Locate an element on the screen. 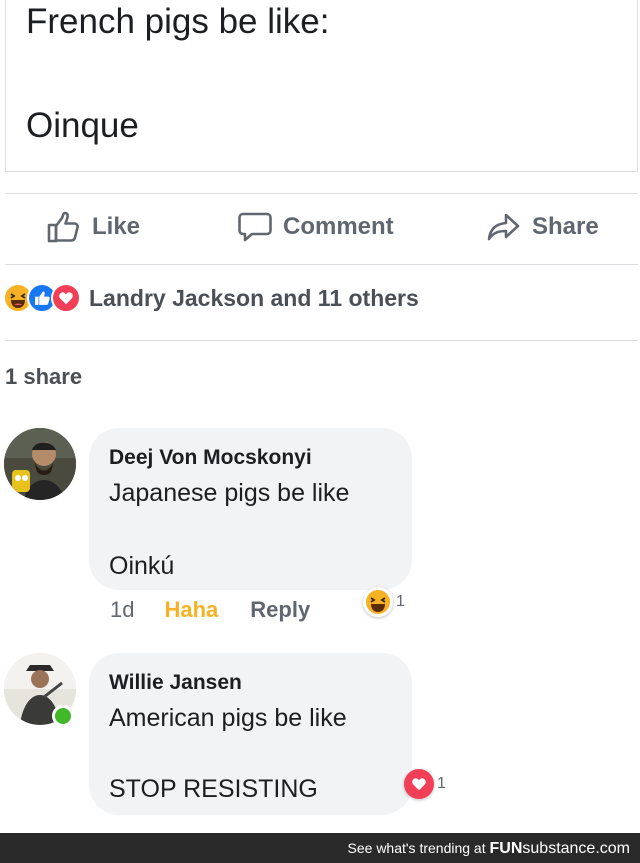 Image resolution: width=640 pixels, height=863 pixels. thumbs-up-icon is located at coordinates (63, 227).